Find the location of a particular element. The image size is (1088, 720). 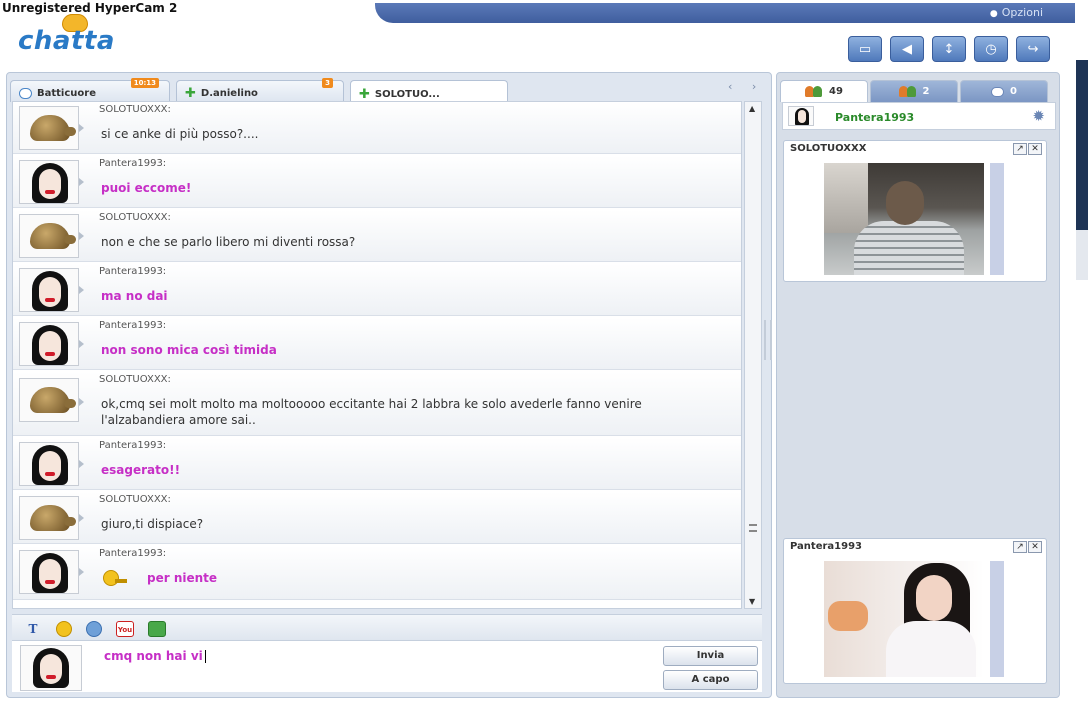

exit-icon: ↪ is located at coordinates (1033, 49).